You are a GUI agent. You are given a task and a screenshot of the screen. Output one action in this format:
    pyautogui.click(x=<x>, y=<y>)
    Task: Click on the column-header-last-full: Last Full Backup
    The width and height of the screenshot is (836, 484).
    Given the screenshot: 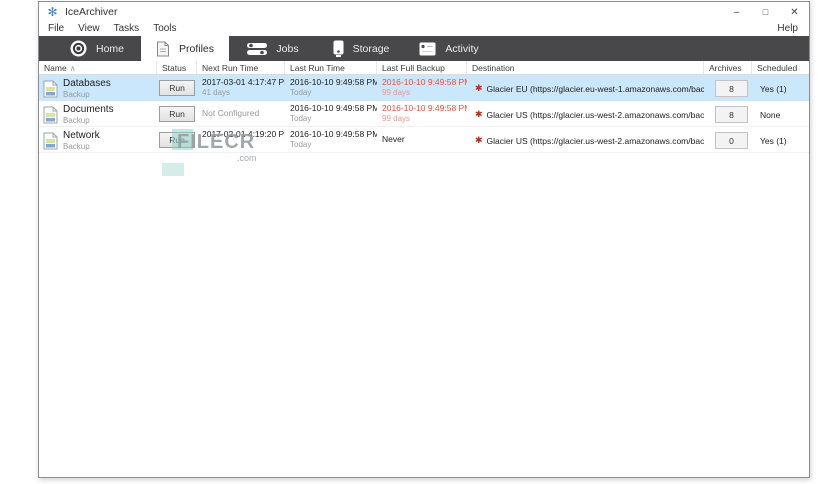 What is the action you would take?
    pyautogui.click(x=422, y=67)
    